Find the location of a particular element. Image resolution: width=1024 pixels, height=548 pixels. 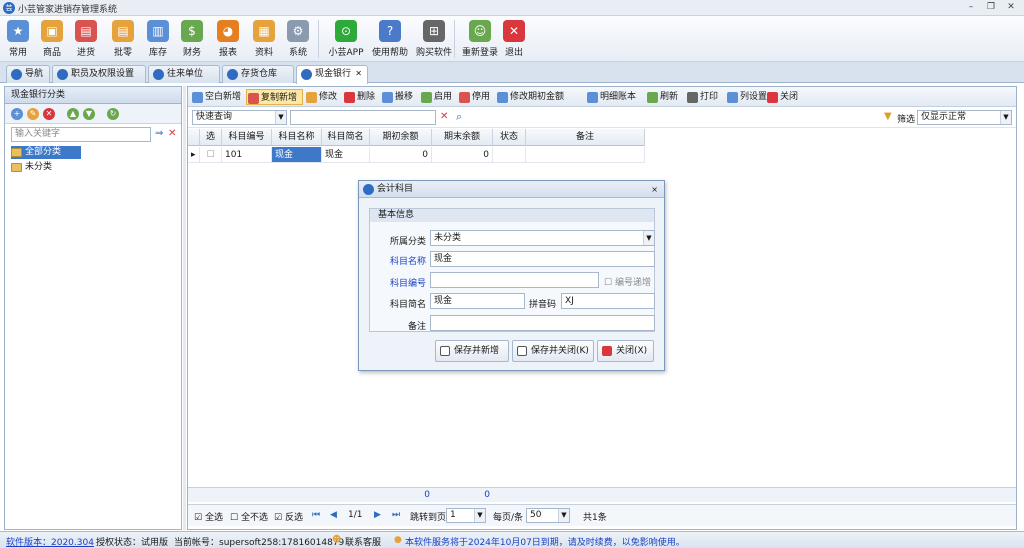

toolbar-button-4: 搬移 is located at coordinates (399, 97).